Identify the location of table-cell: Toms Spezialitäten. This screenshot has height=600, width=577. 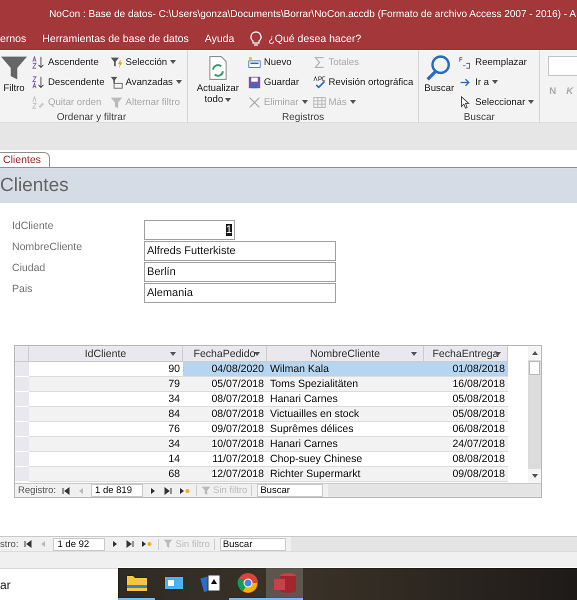
(345, 384).